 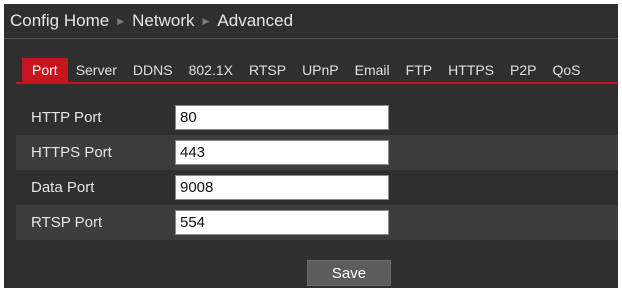 What do you see at coordinates (63, 187) in the screenshot?
I see `data-port-label: Data Port` at bounding box center [63, 187].